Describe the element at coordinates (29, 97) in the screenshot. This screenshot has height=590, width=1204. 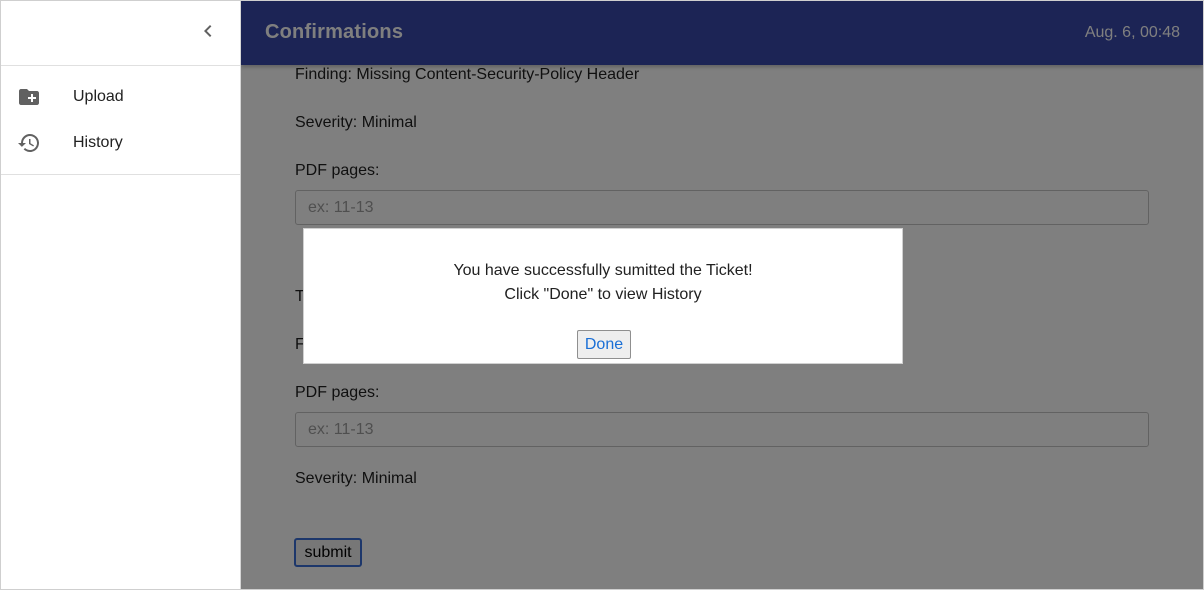
I see `folder-add-icon` at that location.